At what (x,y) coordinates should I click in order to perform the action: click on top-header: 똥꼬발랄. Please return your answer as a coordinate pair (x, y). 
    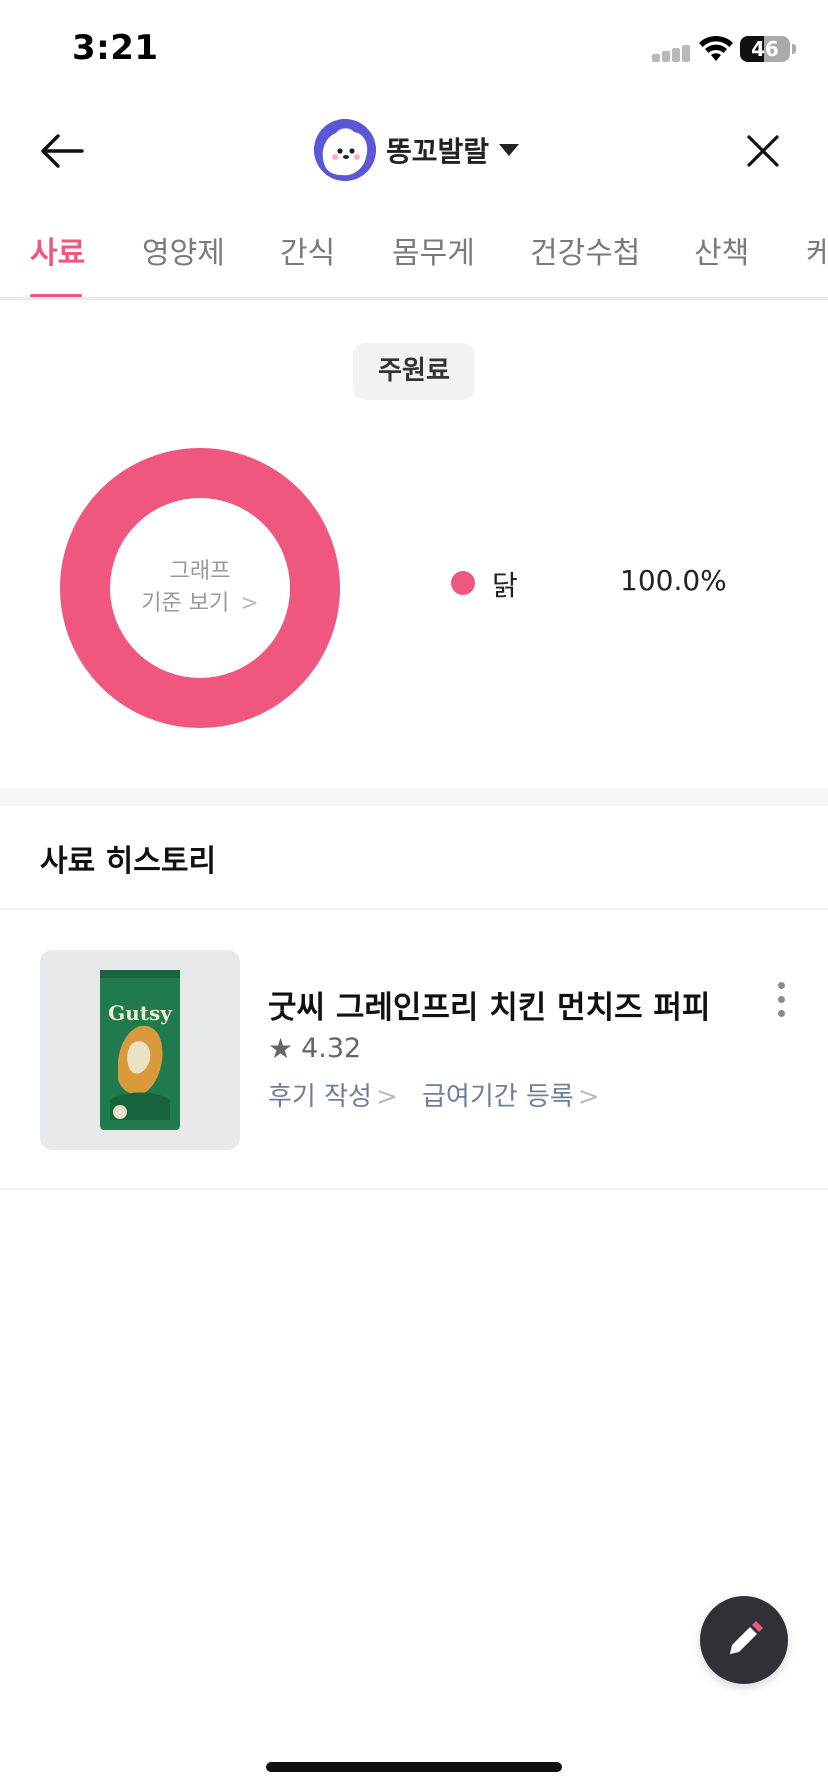
    Looking at the image, I should click on (414, 150).